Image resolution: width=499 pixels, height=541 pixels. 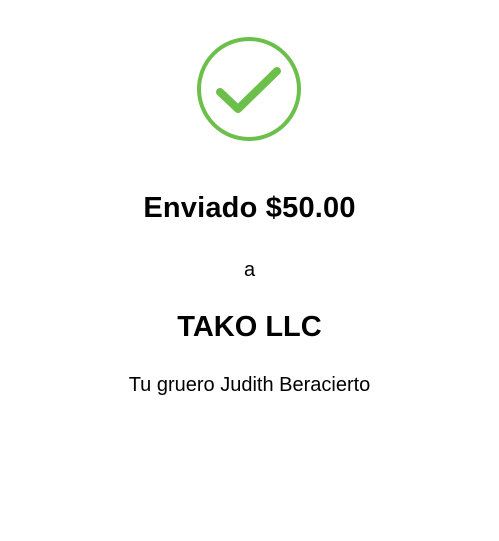 What do you see at coordinates (249, 327) in the screenshot?
I see `recipient-name: TAKO LLC` at bounding box center [249, 327].